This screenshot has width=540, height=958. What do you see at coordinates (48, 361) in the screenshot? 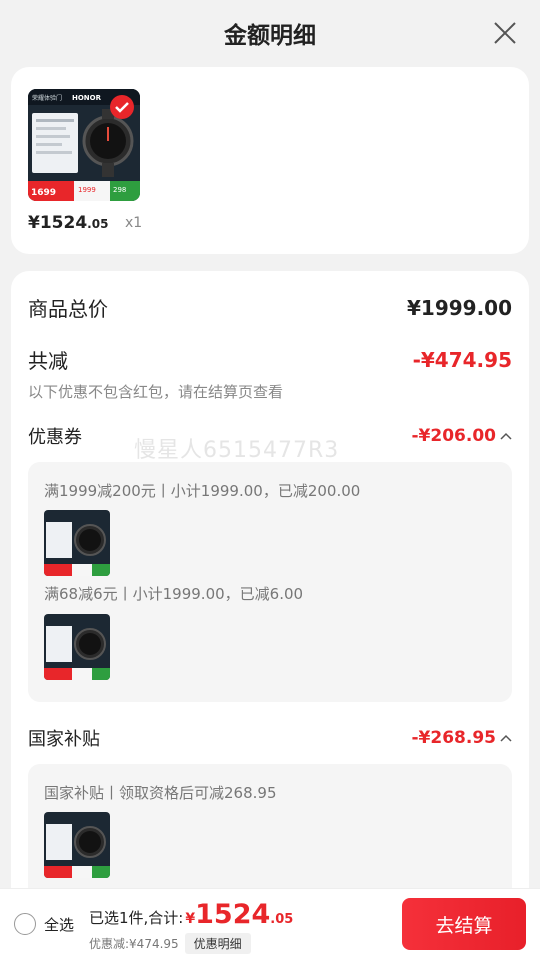
I see `total-reduce-label: 共减` at bounding box center [48, 361].